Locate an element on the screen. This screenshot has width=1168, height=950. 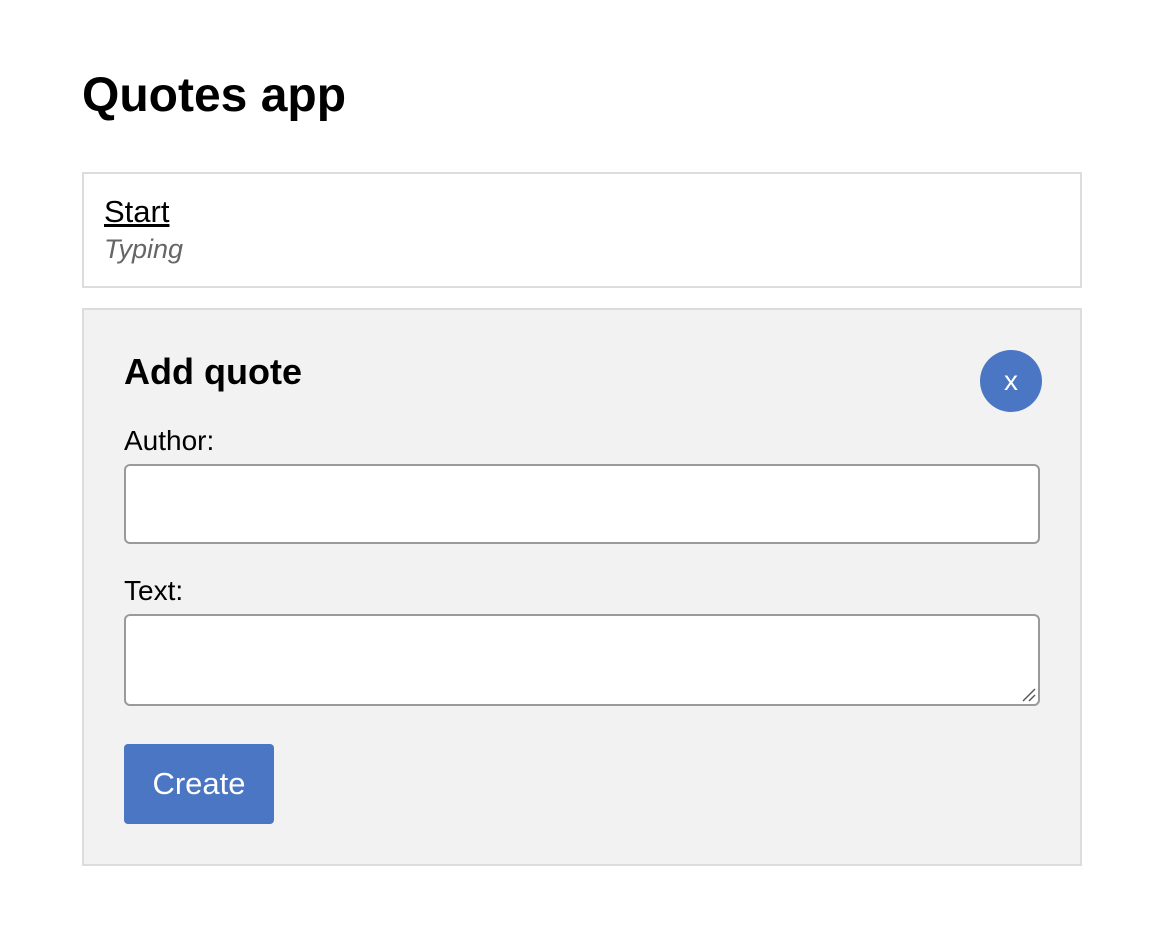
create-button: Create is located at coordinates (199, 784).